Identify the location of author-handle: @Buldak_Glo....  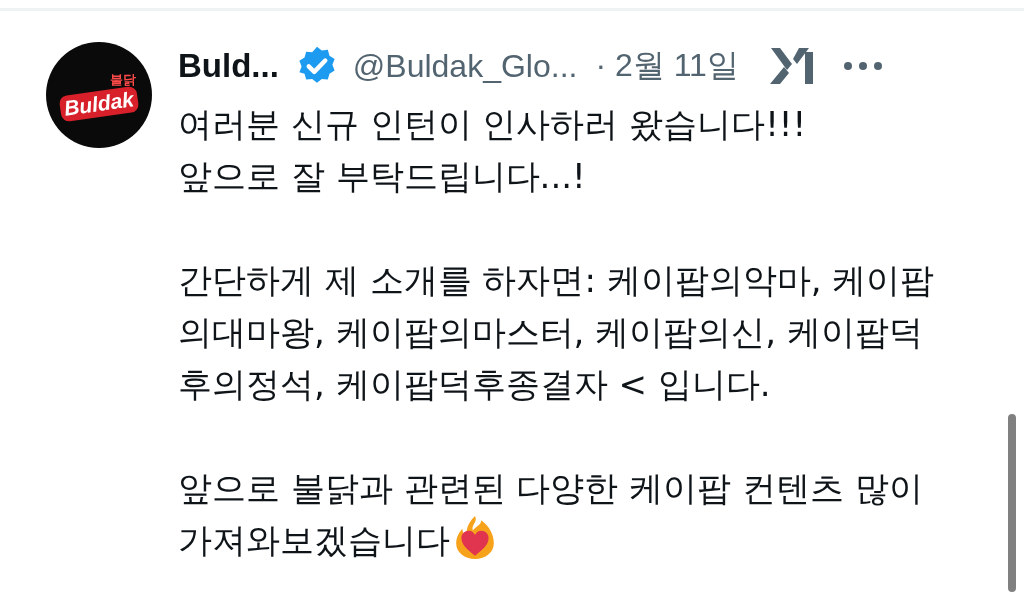
(465, 66).